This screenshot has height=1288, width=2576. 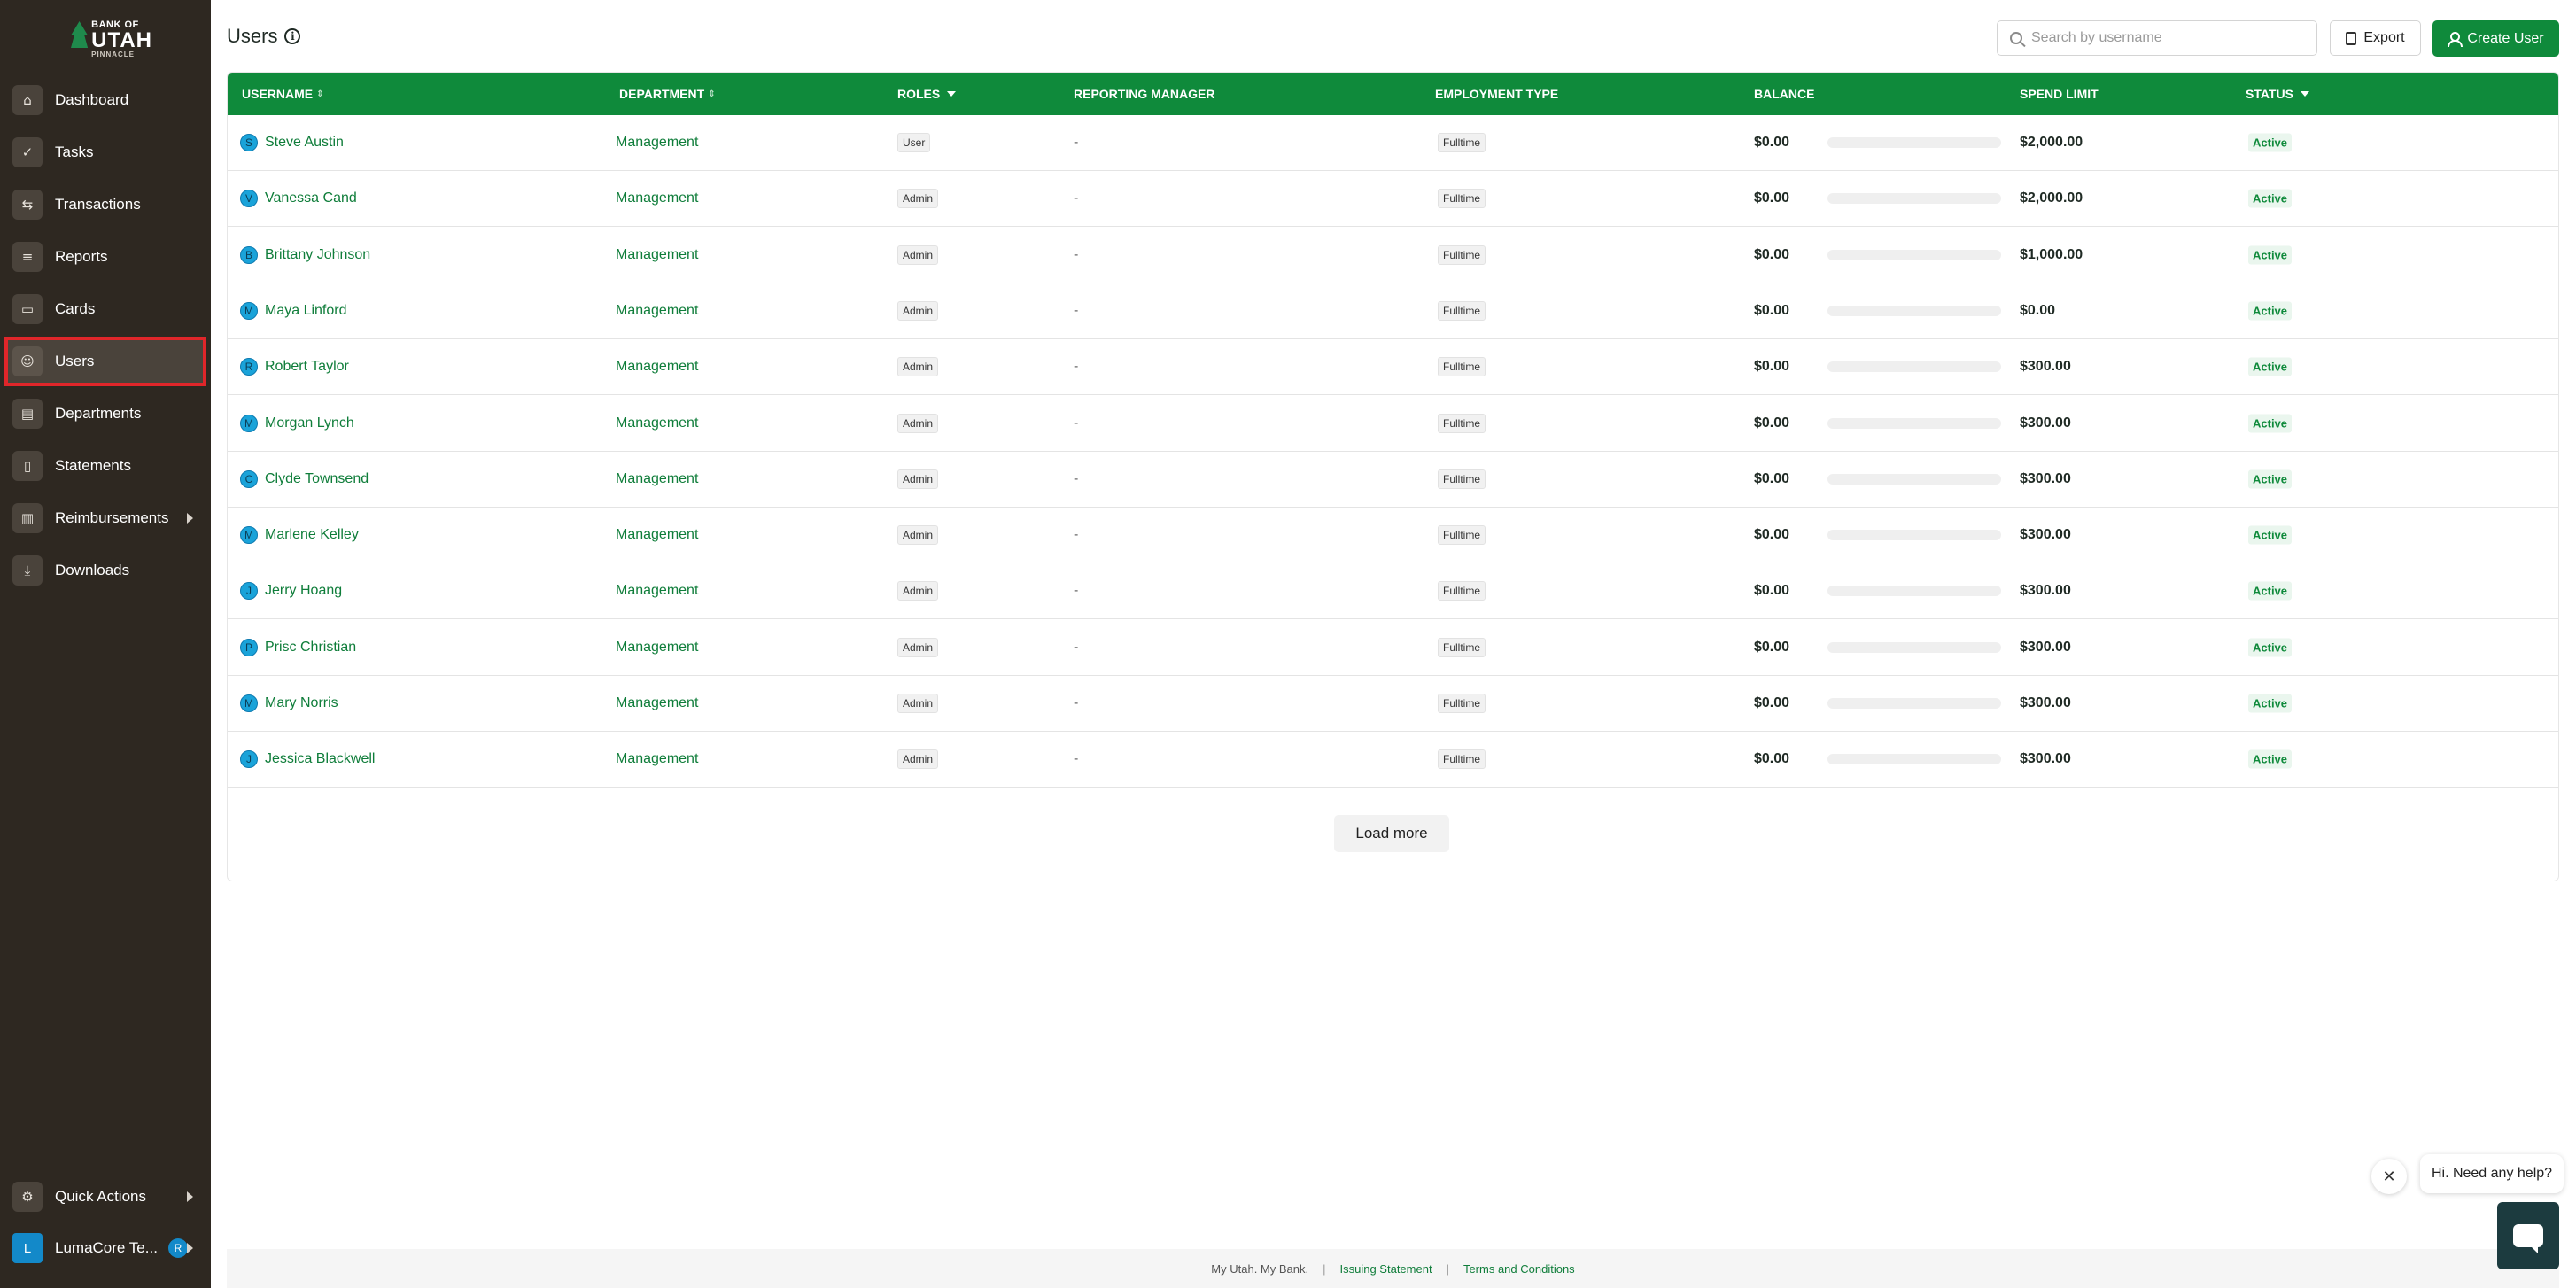 I want to click on sidebar-item-reimbursements: ▥ Reimbursements, so click(x=105, y=518).